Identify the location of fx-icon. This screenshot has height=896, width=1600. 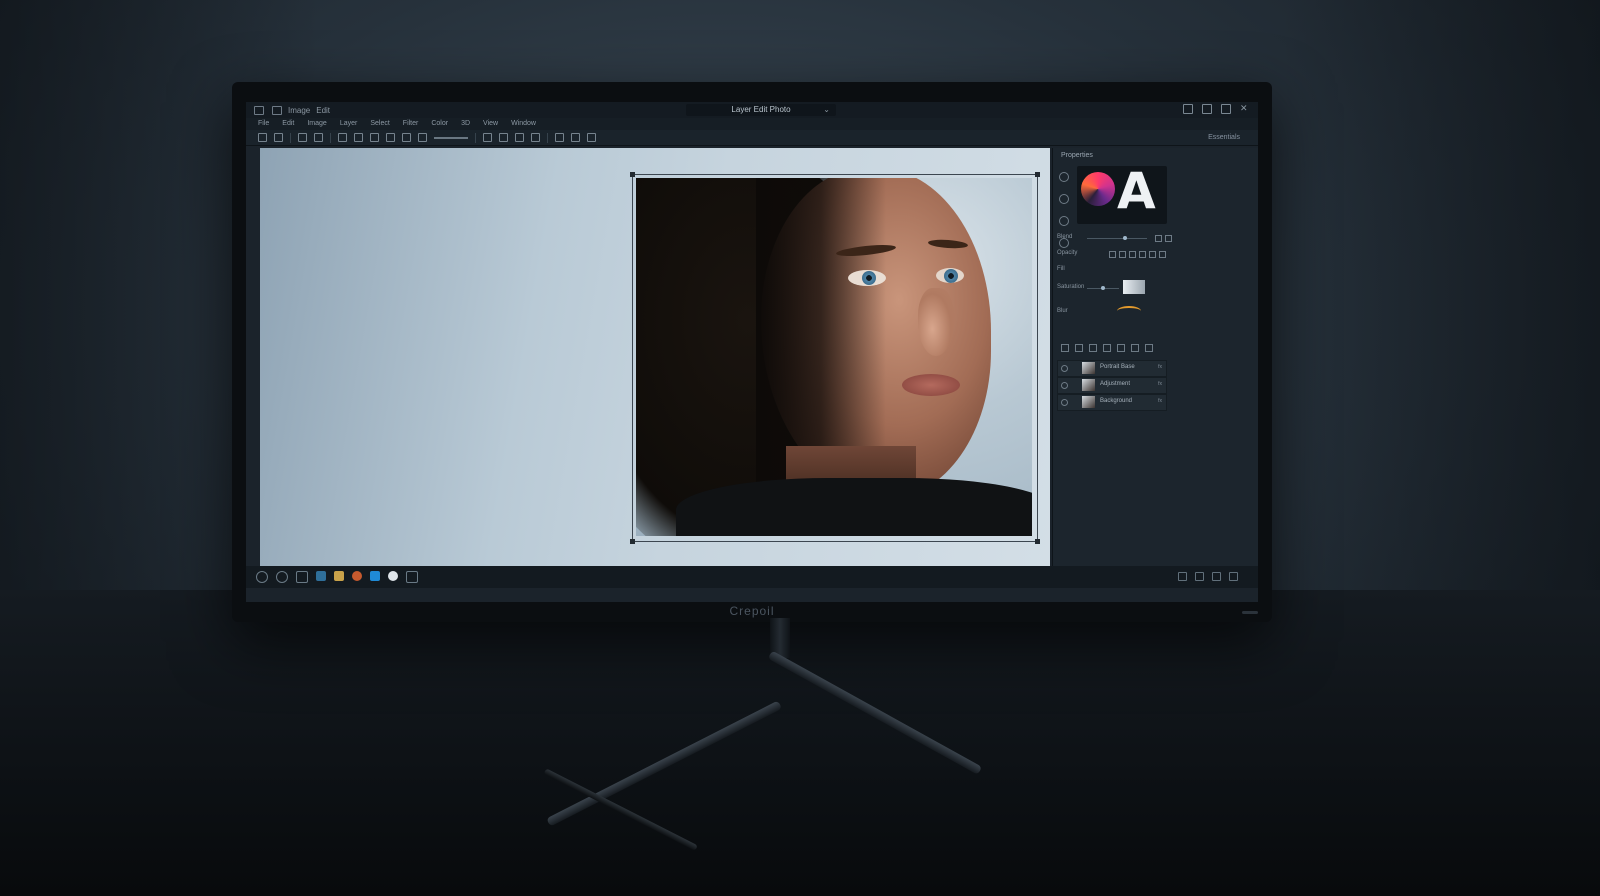
(1107, 348).